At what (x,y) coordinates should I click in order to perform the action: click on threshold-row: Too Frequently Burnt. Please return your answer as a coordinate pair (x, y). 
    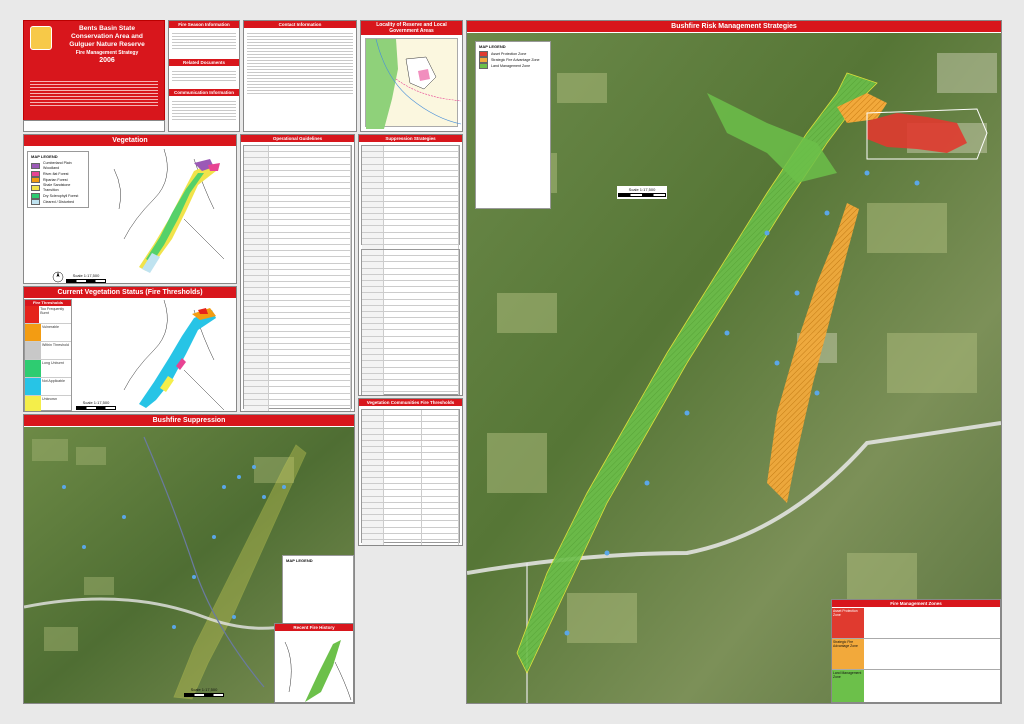
    Looking at the image, I should click on (48, 315).